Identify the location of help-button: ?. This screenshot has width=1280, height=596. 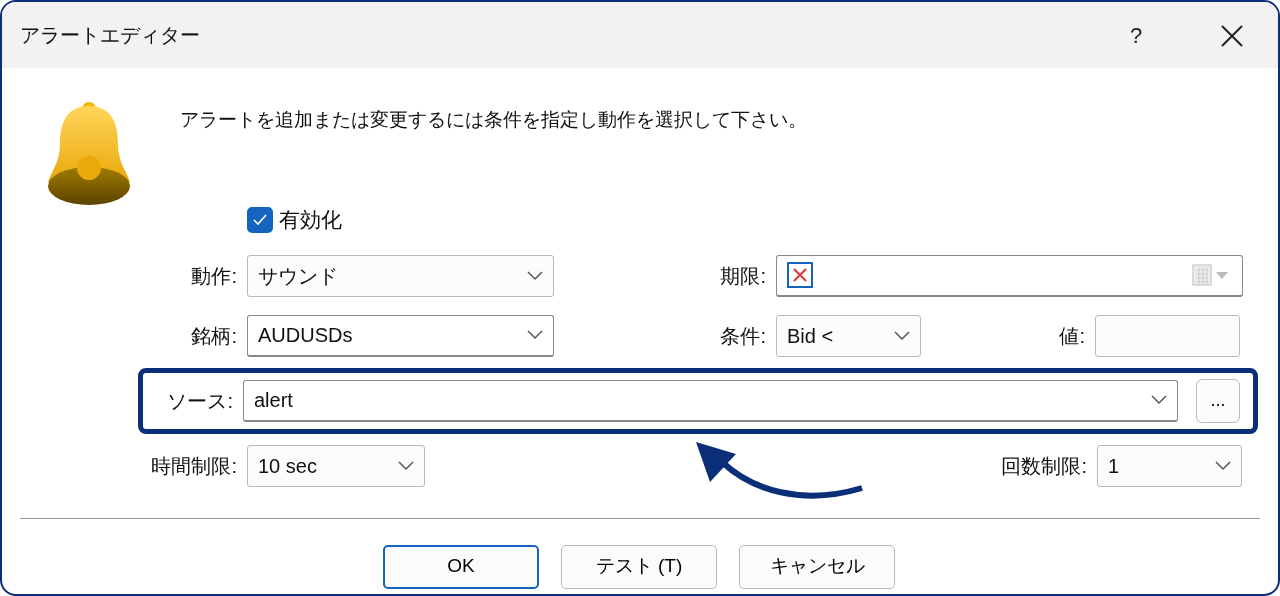
(1136, 35).